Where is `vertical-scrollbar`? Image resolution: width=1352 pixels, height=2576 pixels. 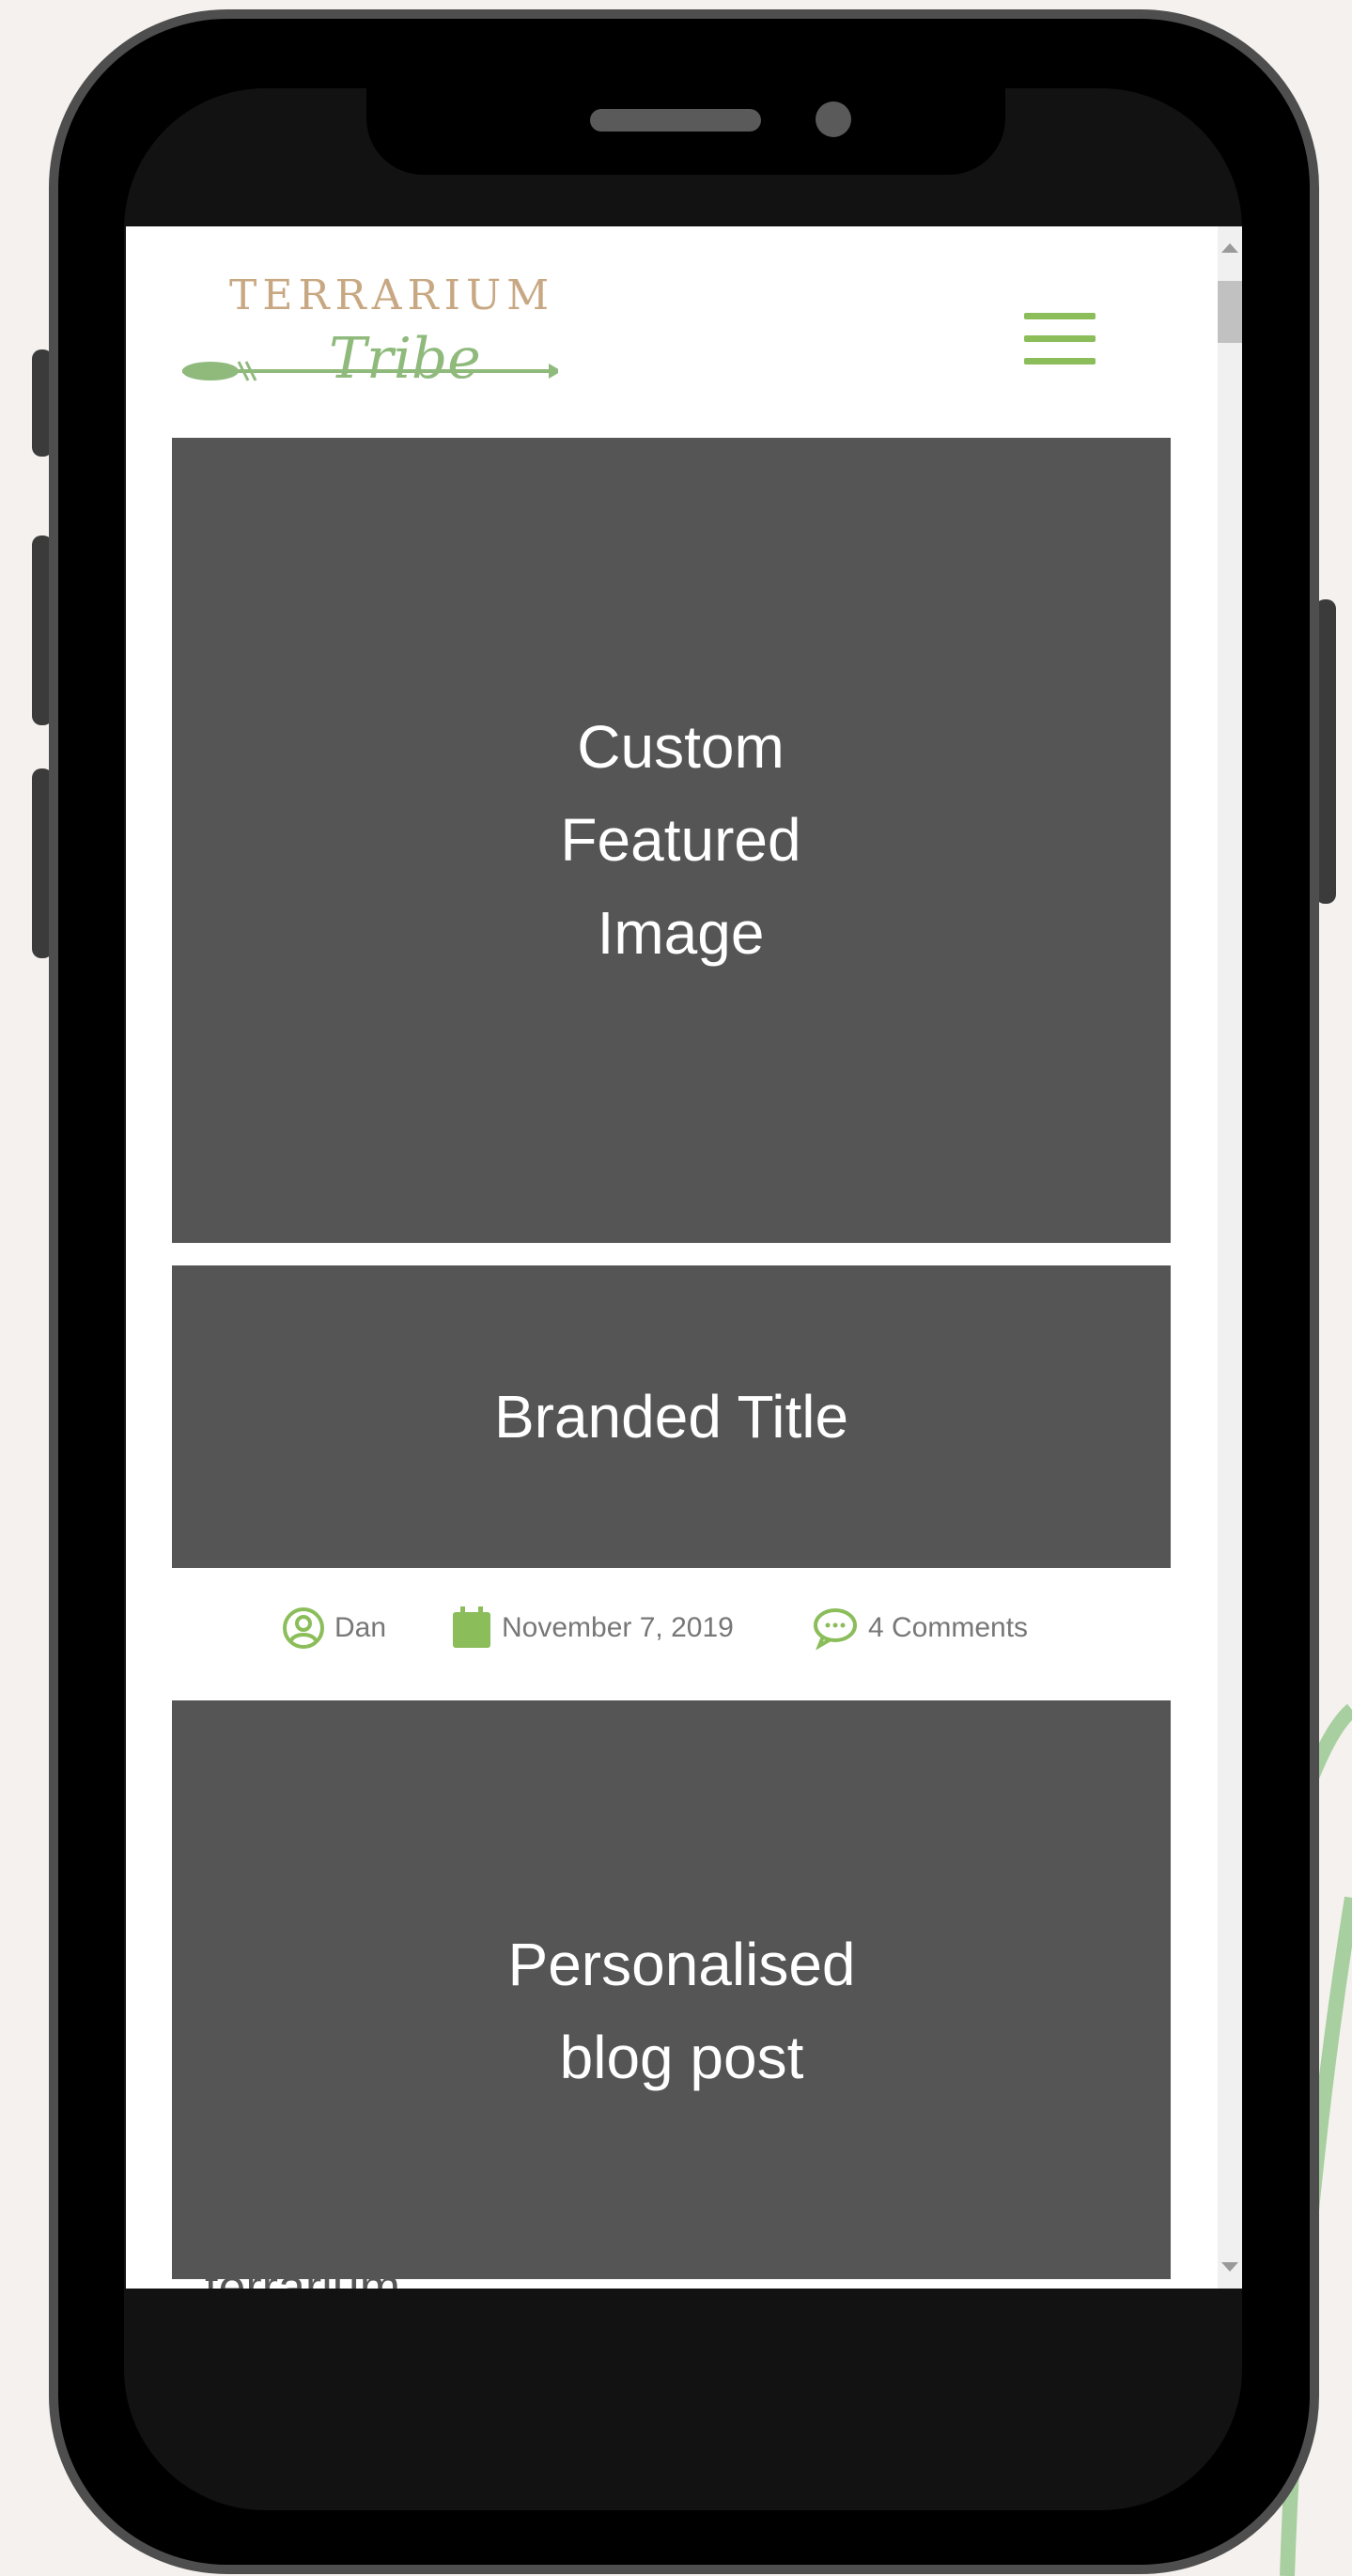
vertical-scrollbar is located at coordinates (1230, 1257).